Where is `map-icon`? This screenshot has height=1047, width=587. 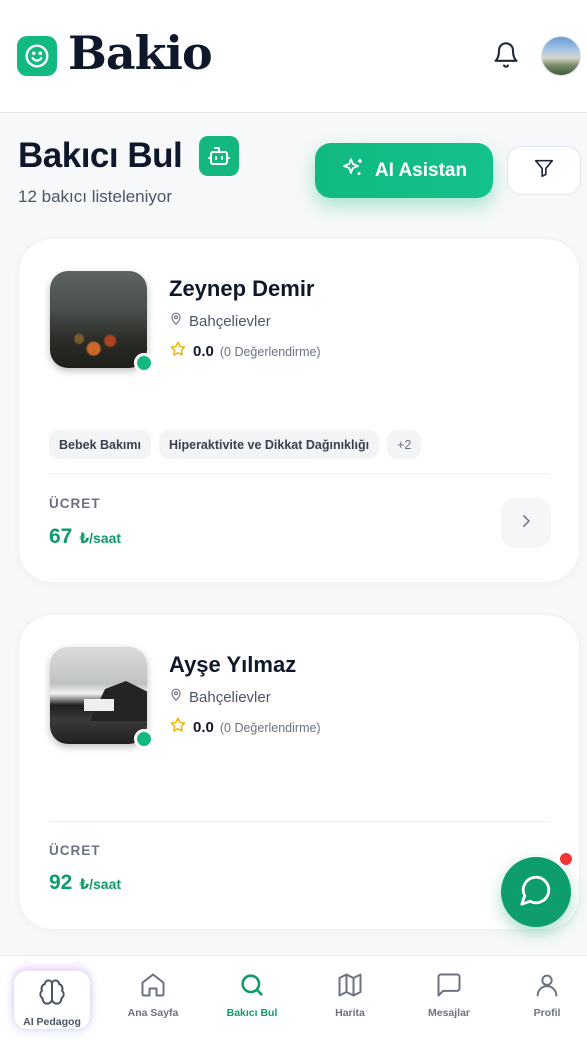
map-icon is located at coordinates (350, 985).